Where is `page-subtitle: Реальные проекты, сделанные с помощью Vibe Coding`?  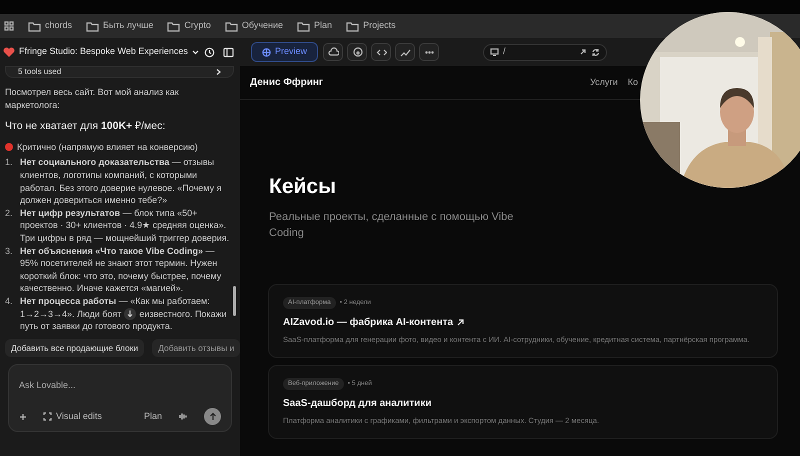 page-subtitle: Реальные проекты, сделанные с помощью Vibe Coding is located at coordinates (391, 226).